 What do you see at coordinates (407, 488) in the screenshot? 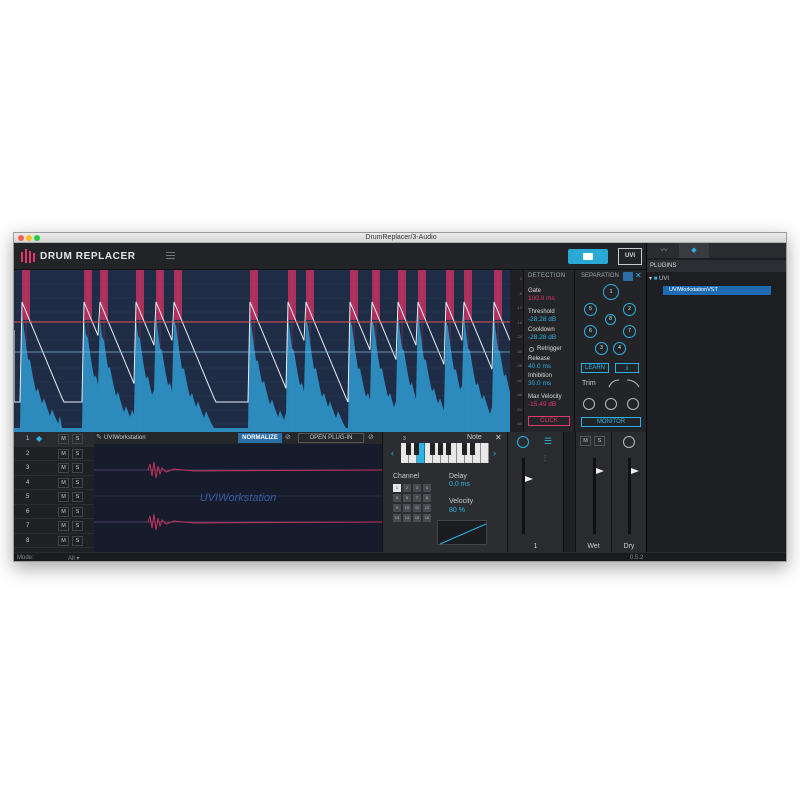
I see `channel-button: 2` at bounding box center [407, 488].